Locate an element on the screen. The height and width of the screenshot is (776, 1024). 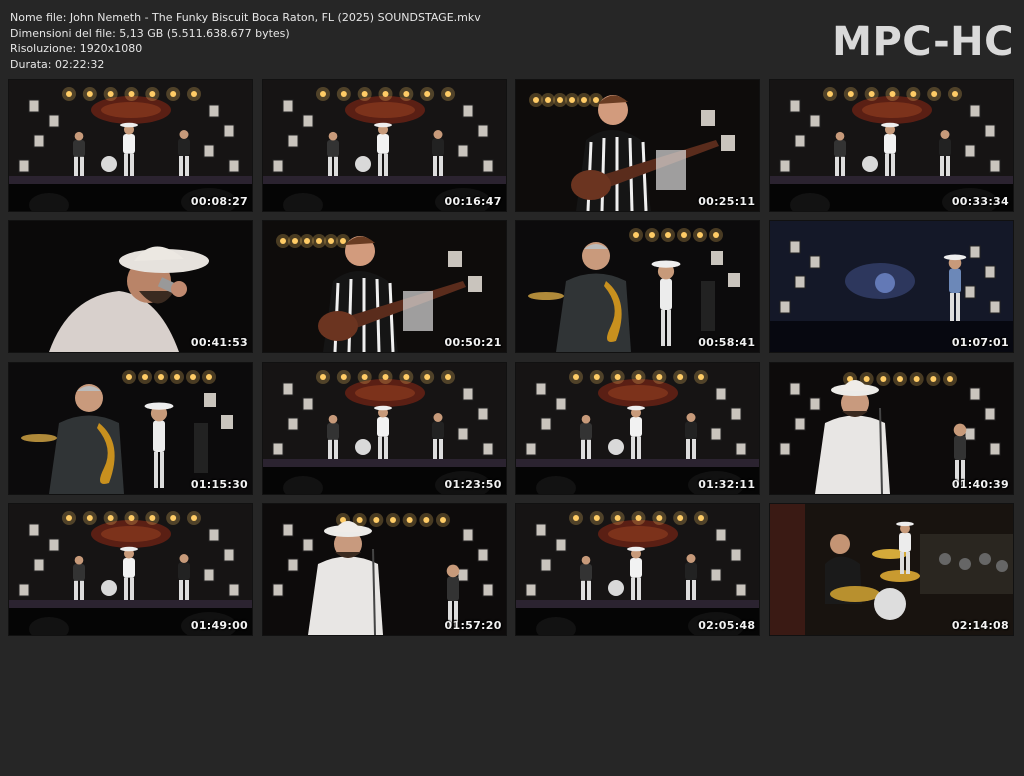
video-thumbnail: 00:25:11 is located at coordinates (638, 145).